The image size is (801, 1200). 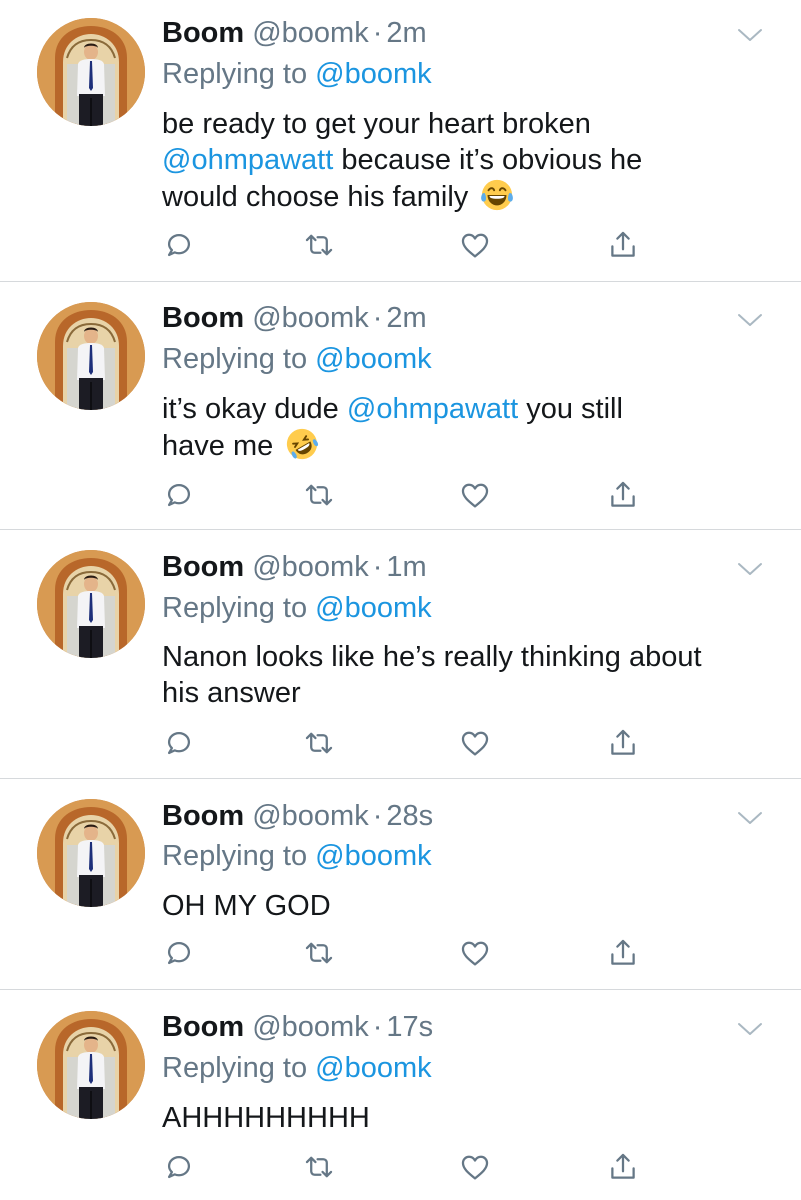 I want to click on text-segment: would choose his family, so click(x=319, y=197).